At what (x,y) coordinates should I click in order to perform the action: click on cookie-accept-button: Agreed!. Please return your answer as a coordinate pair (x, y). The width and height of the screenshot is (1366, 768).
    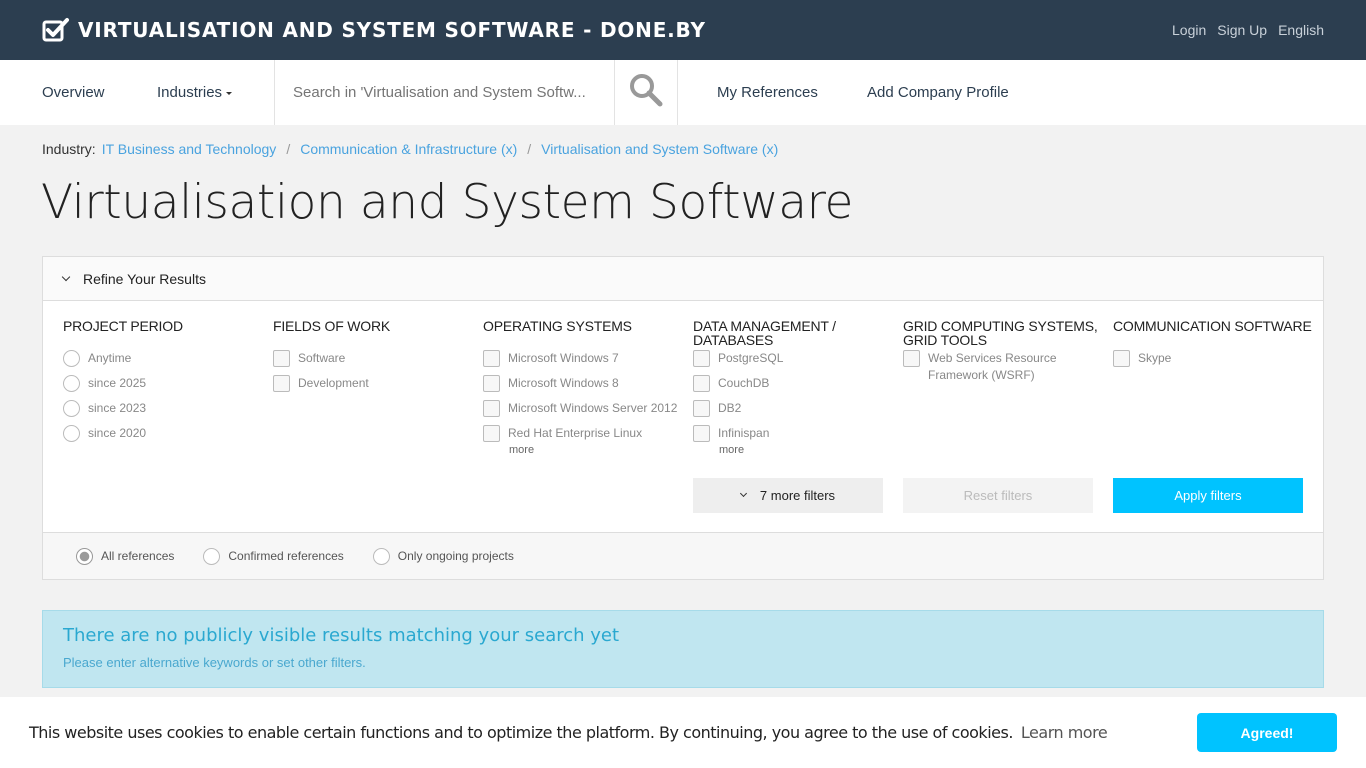
    Looking at the image, I should click on (1267, 732).